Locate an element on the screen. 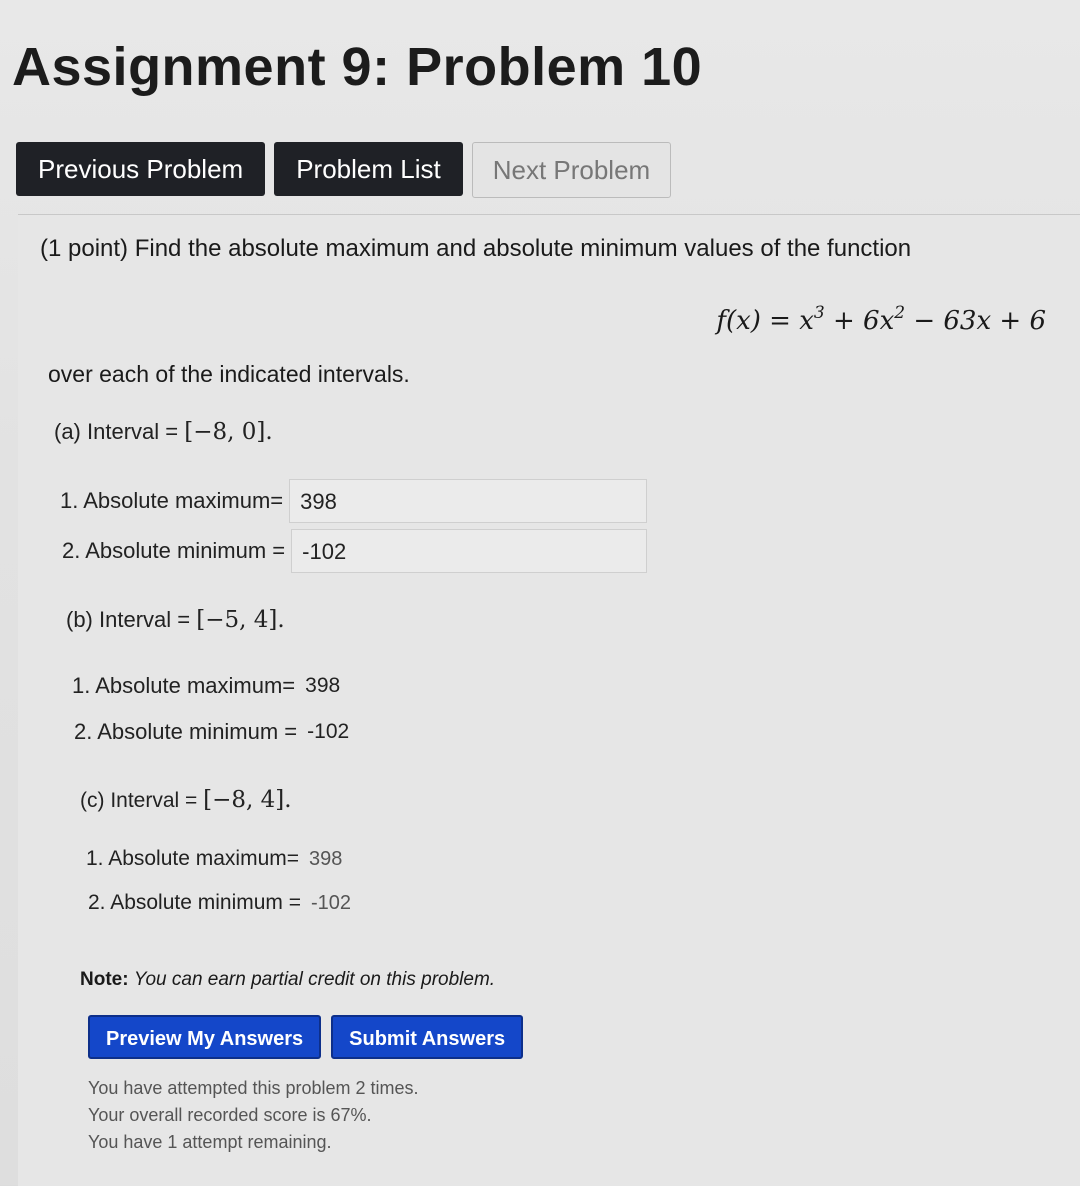  part-b-max-row: 1. Absolute maximum= 398 is located at coordinates (206, 686).